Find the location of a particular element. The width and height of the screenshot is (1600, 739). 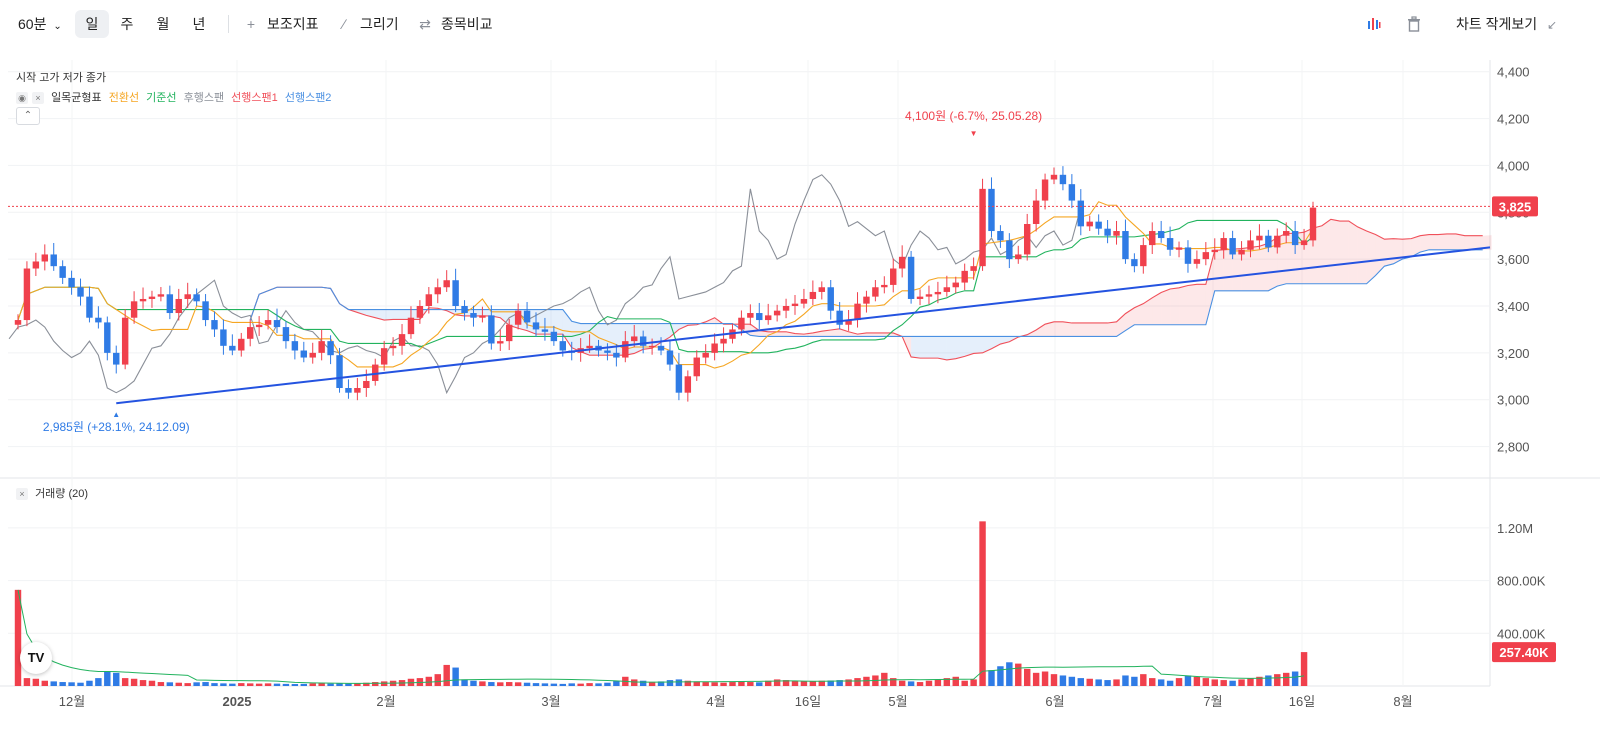

eye-icon: ◉ is located at coordinates (22, 98).